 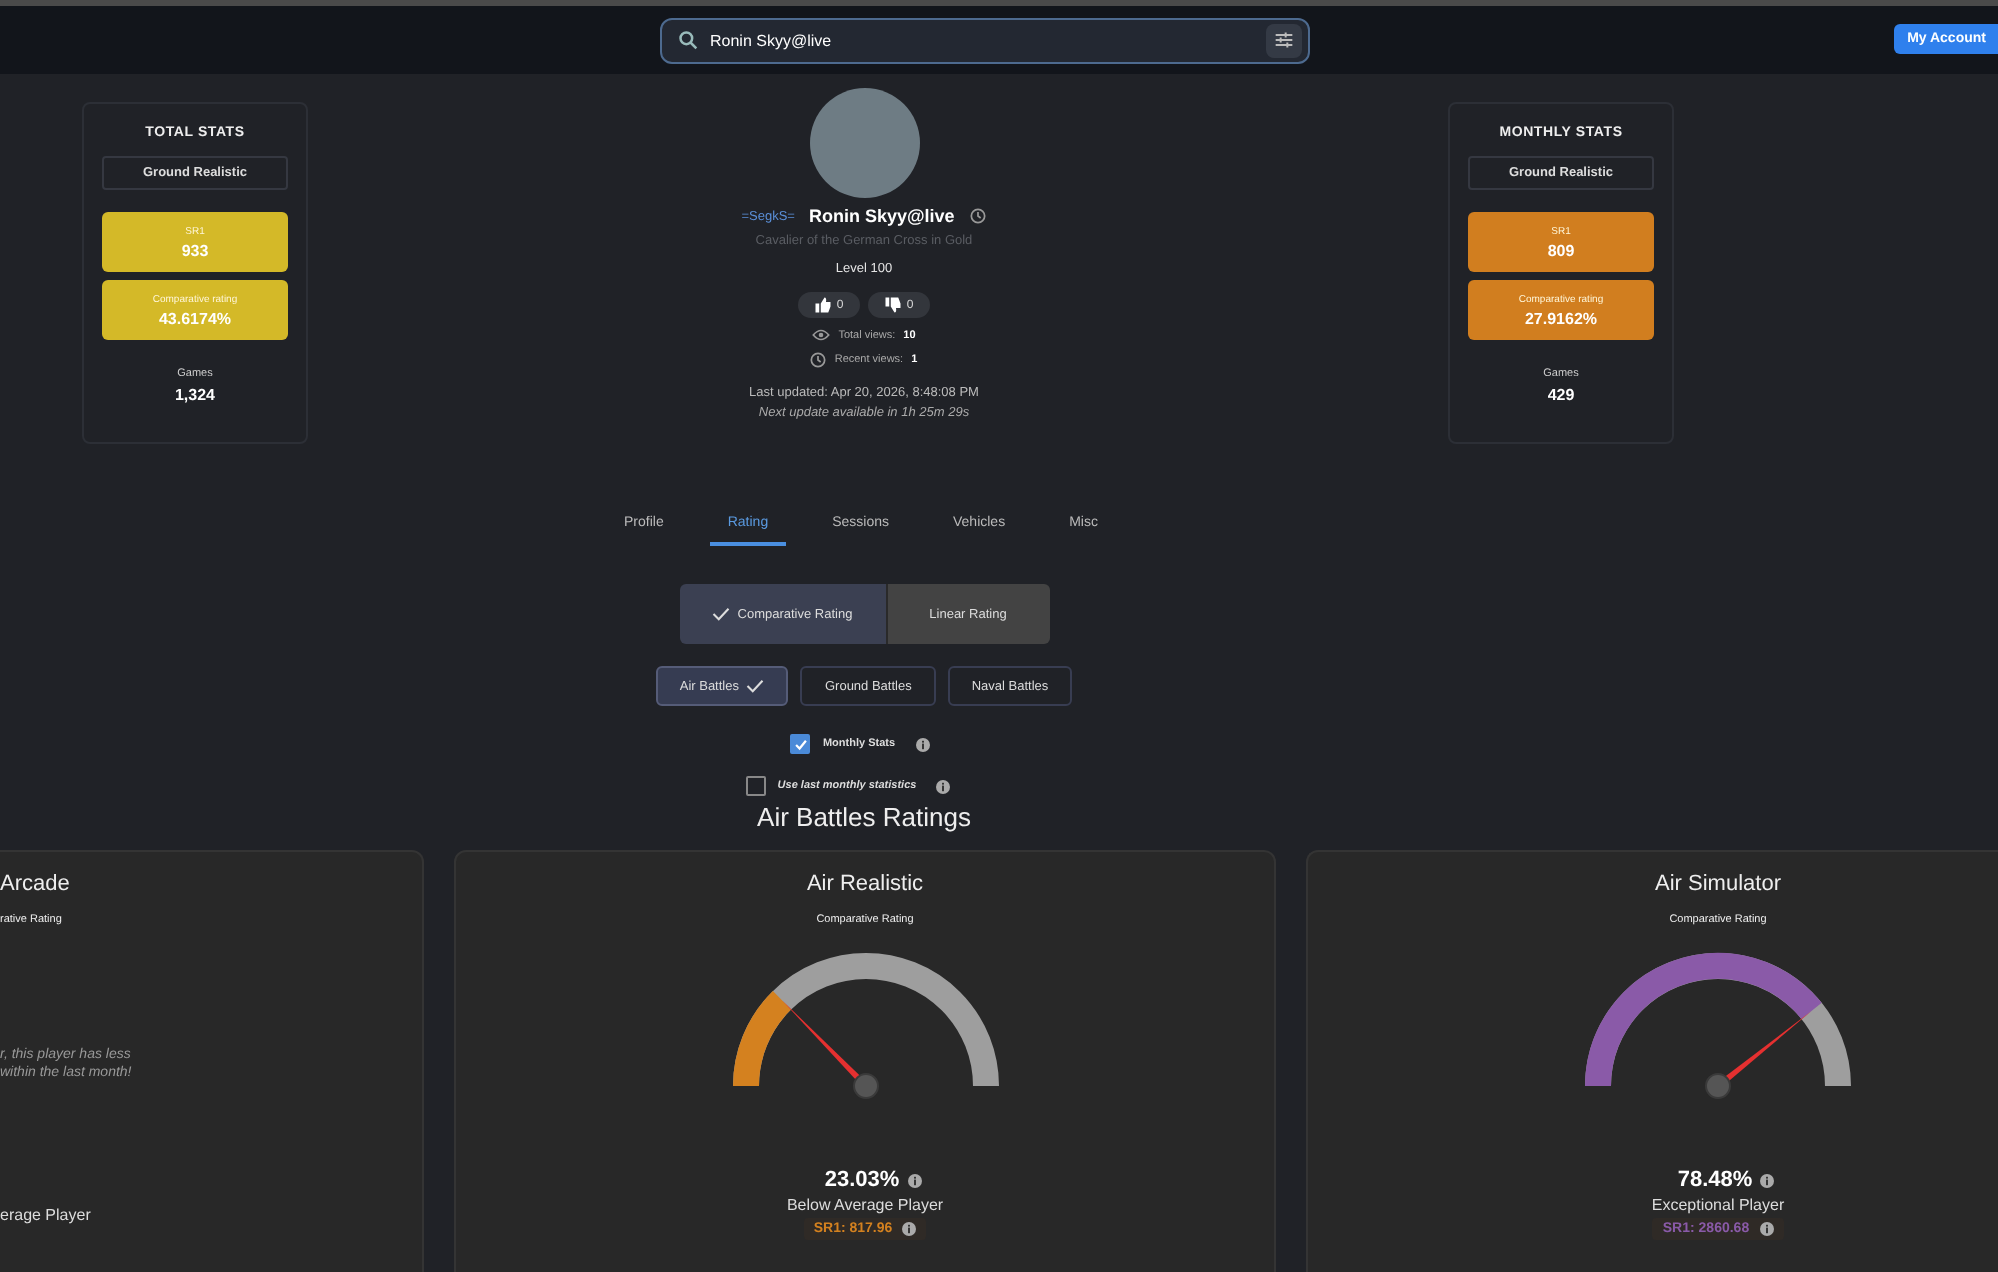 What do you see at coordinates (864, 817) in the screenshot?
I see `section-heading: Air Battles Ratings` at bounding box center [864, 817].